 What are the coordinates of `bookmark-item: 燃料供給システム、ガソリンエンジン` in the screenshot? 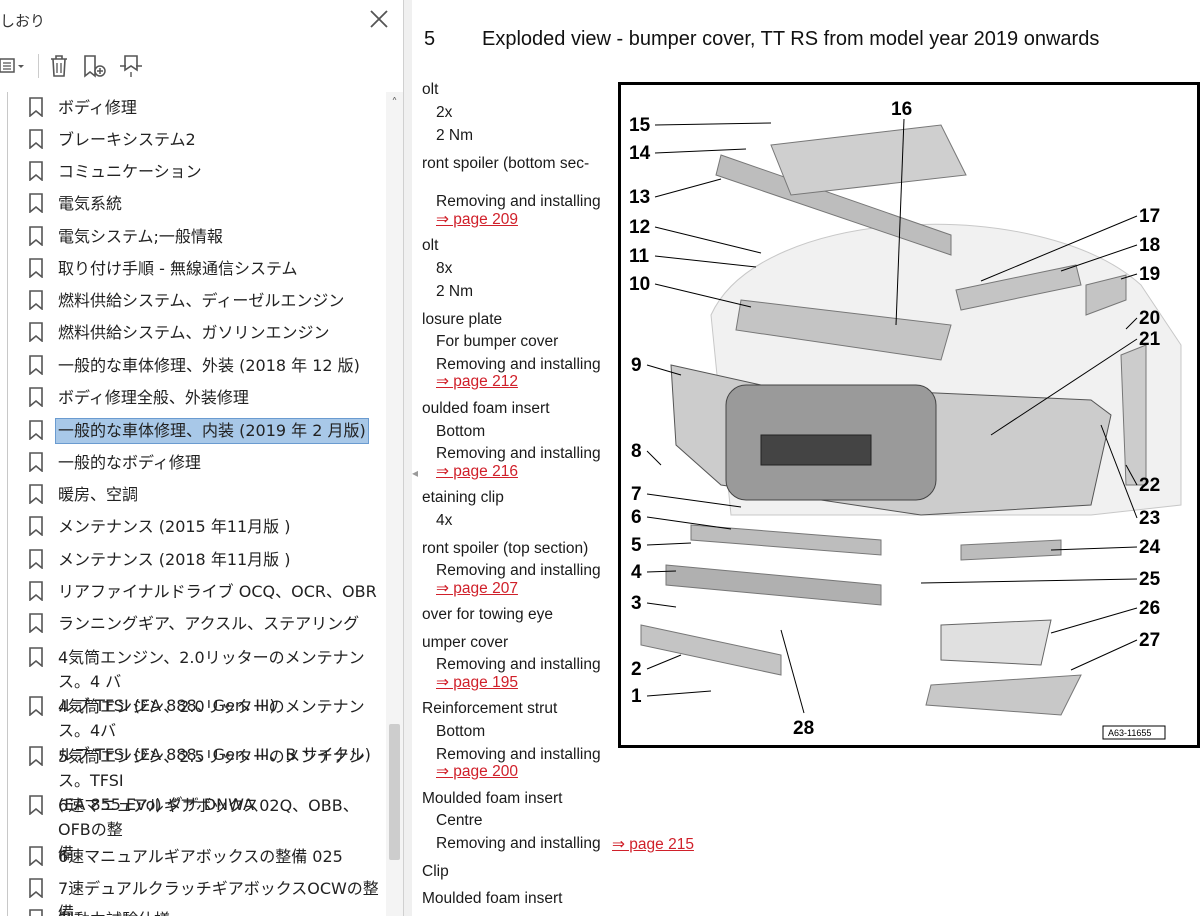 It's located at (207, 333).